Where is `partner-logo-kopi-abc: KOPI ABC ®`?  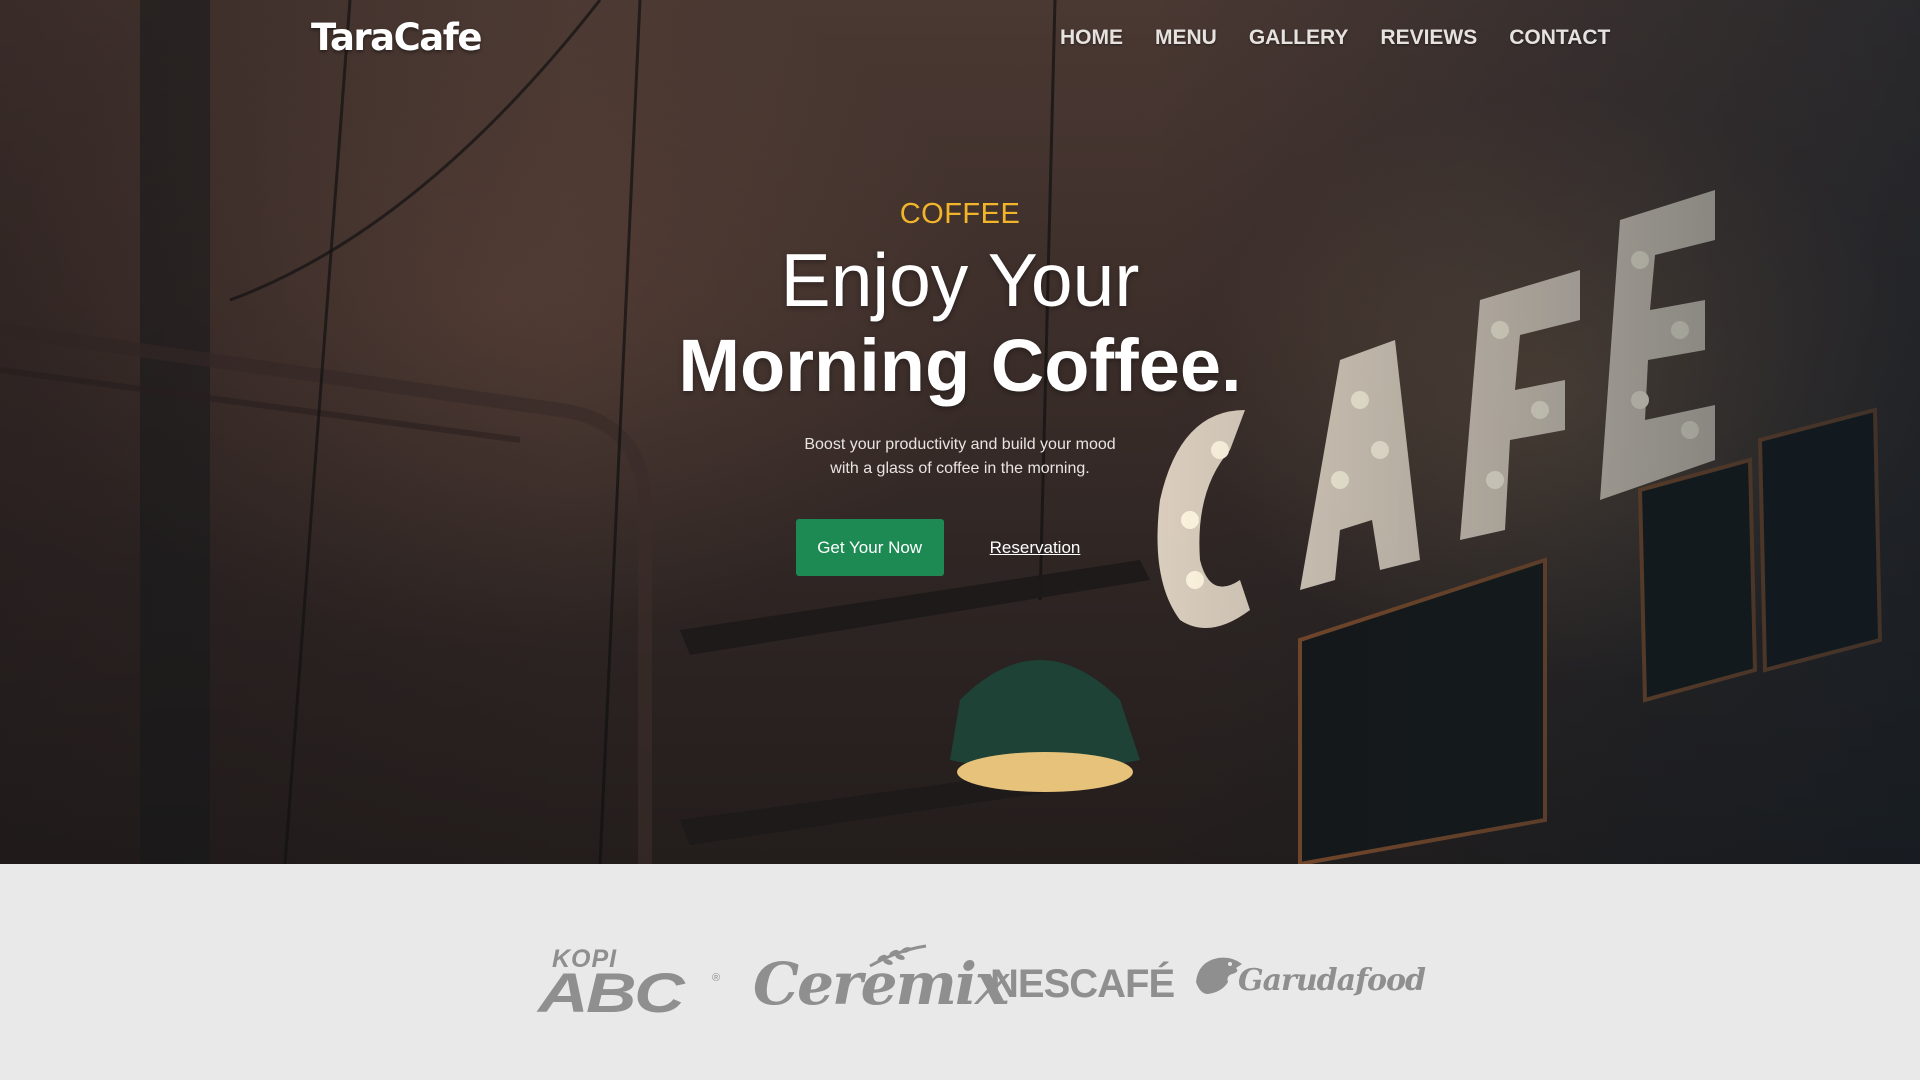
partner-logo-kopi-abc: KOPI ABC ® is located at coordinates (632, 984).